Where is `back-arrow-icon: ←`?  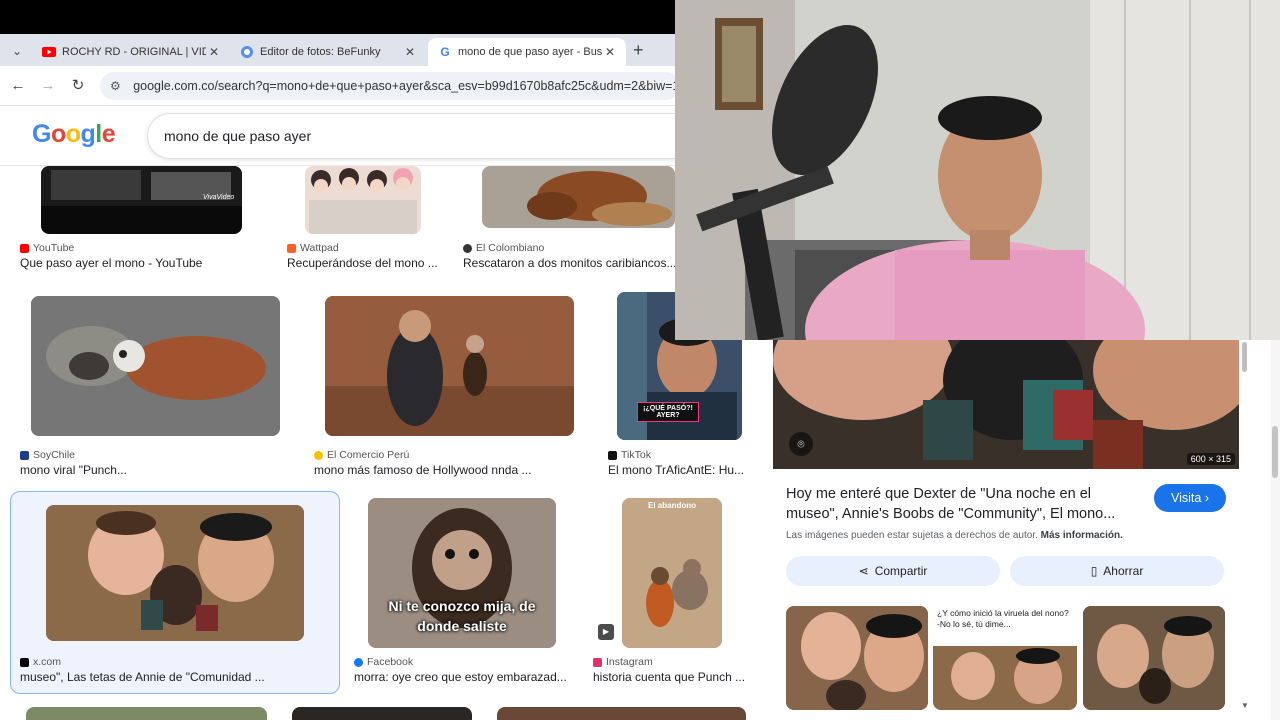
back-arrow-icon: ← is located at coordinates (18, 86).